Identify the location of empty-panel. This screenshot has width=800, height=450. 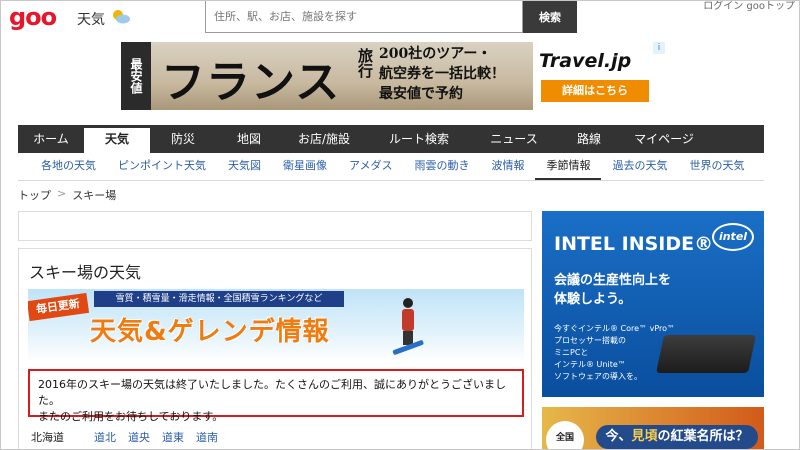
(275, 226).